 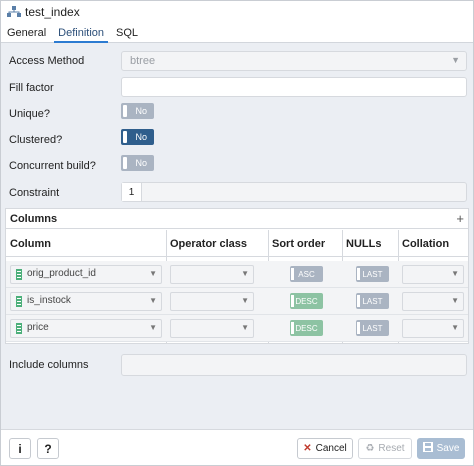 I want to click on table-row: price ▼ ▼ DESC LAST ▼, so click(x=237, y=328).